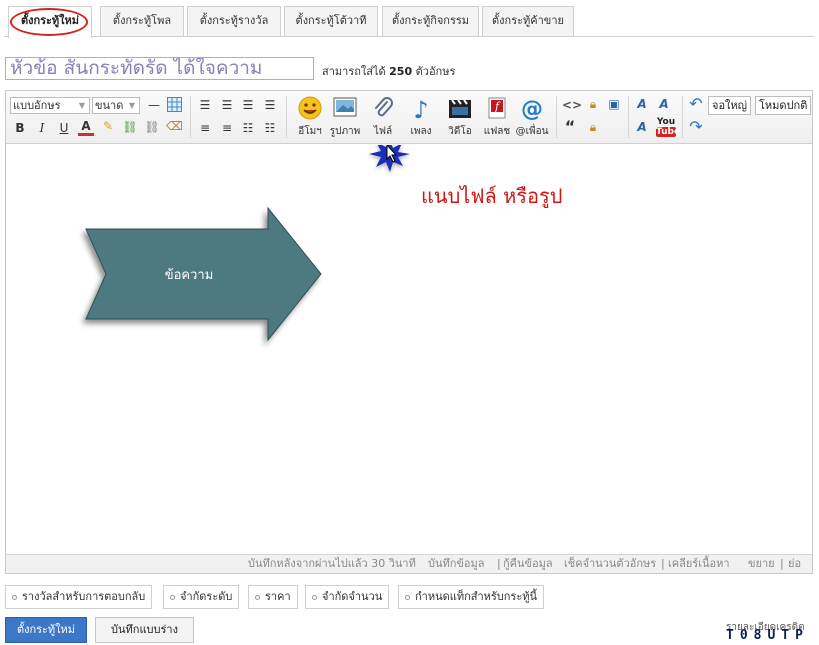  What do you see at coordinates (664, 104) in the screenshot?
I see `superscript-icon: A` at bounding box center [664, 104].